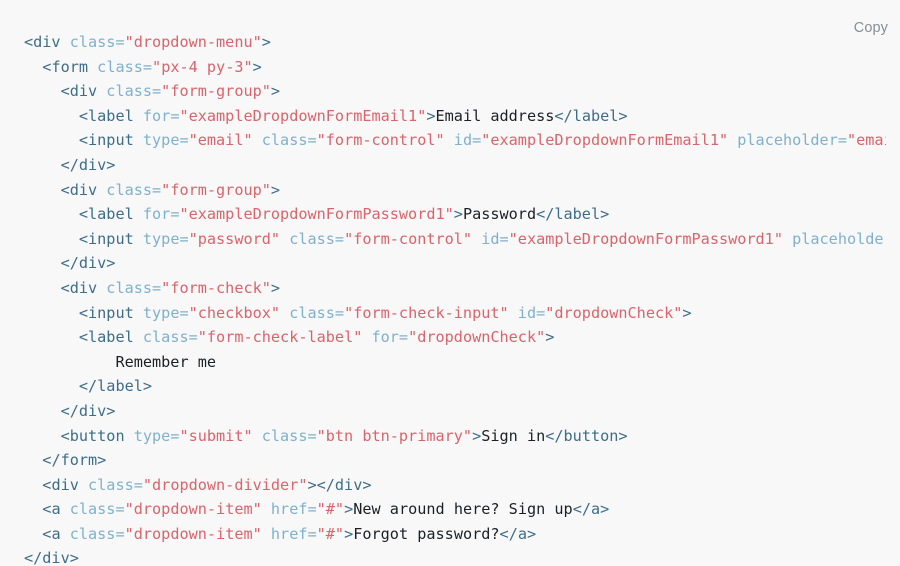  I want to click on code-token-str: "form-control", so click(380, 140).